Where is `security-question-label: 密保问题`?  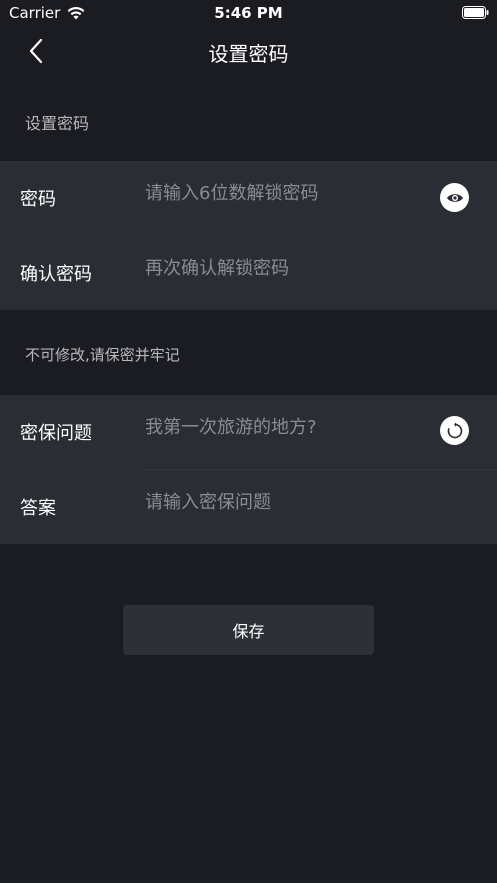
security-question-label: 密保问题 is located at coordinates (56, 433).